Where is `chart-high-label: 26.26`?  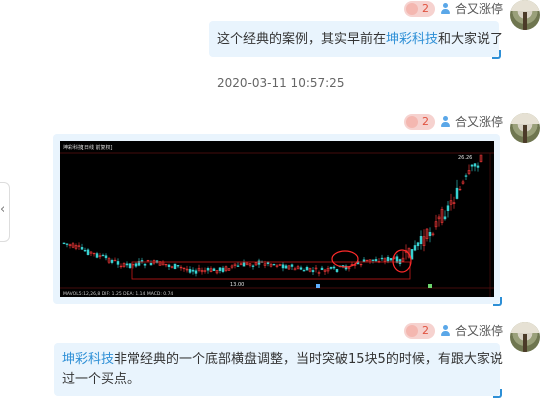
chart-high-label: 26.26 is located at coordinates (465, 158).